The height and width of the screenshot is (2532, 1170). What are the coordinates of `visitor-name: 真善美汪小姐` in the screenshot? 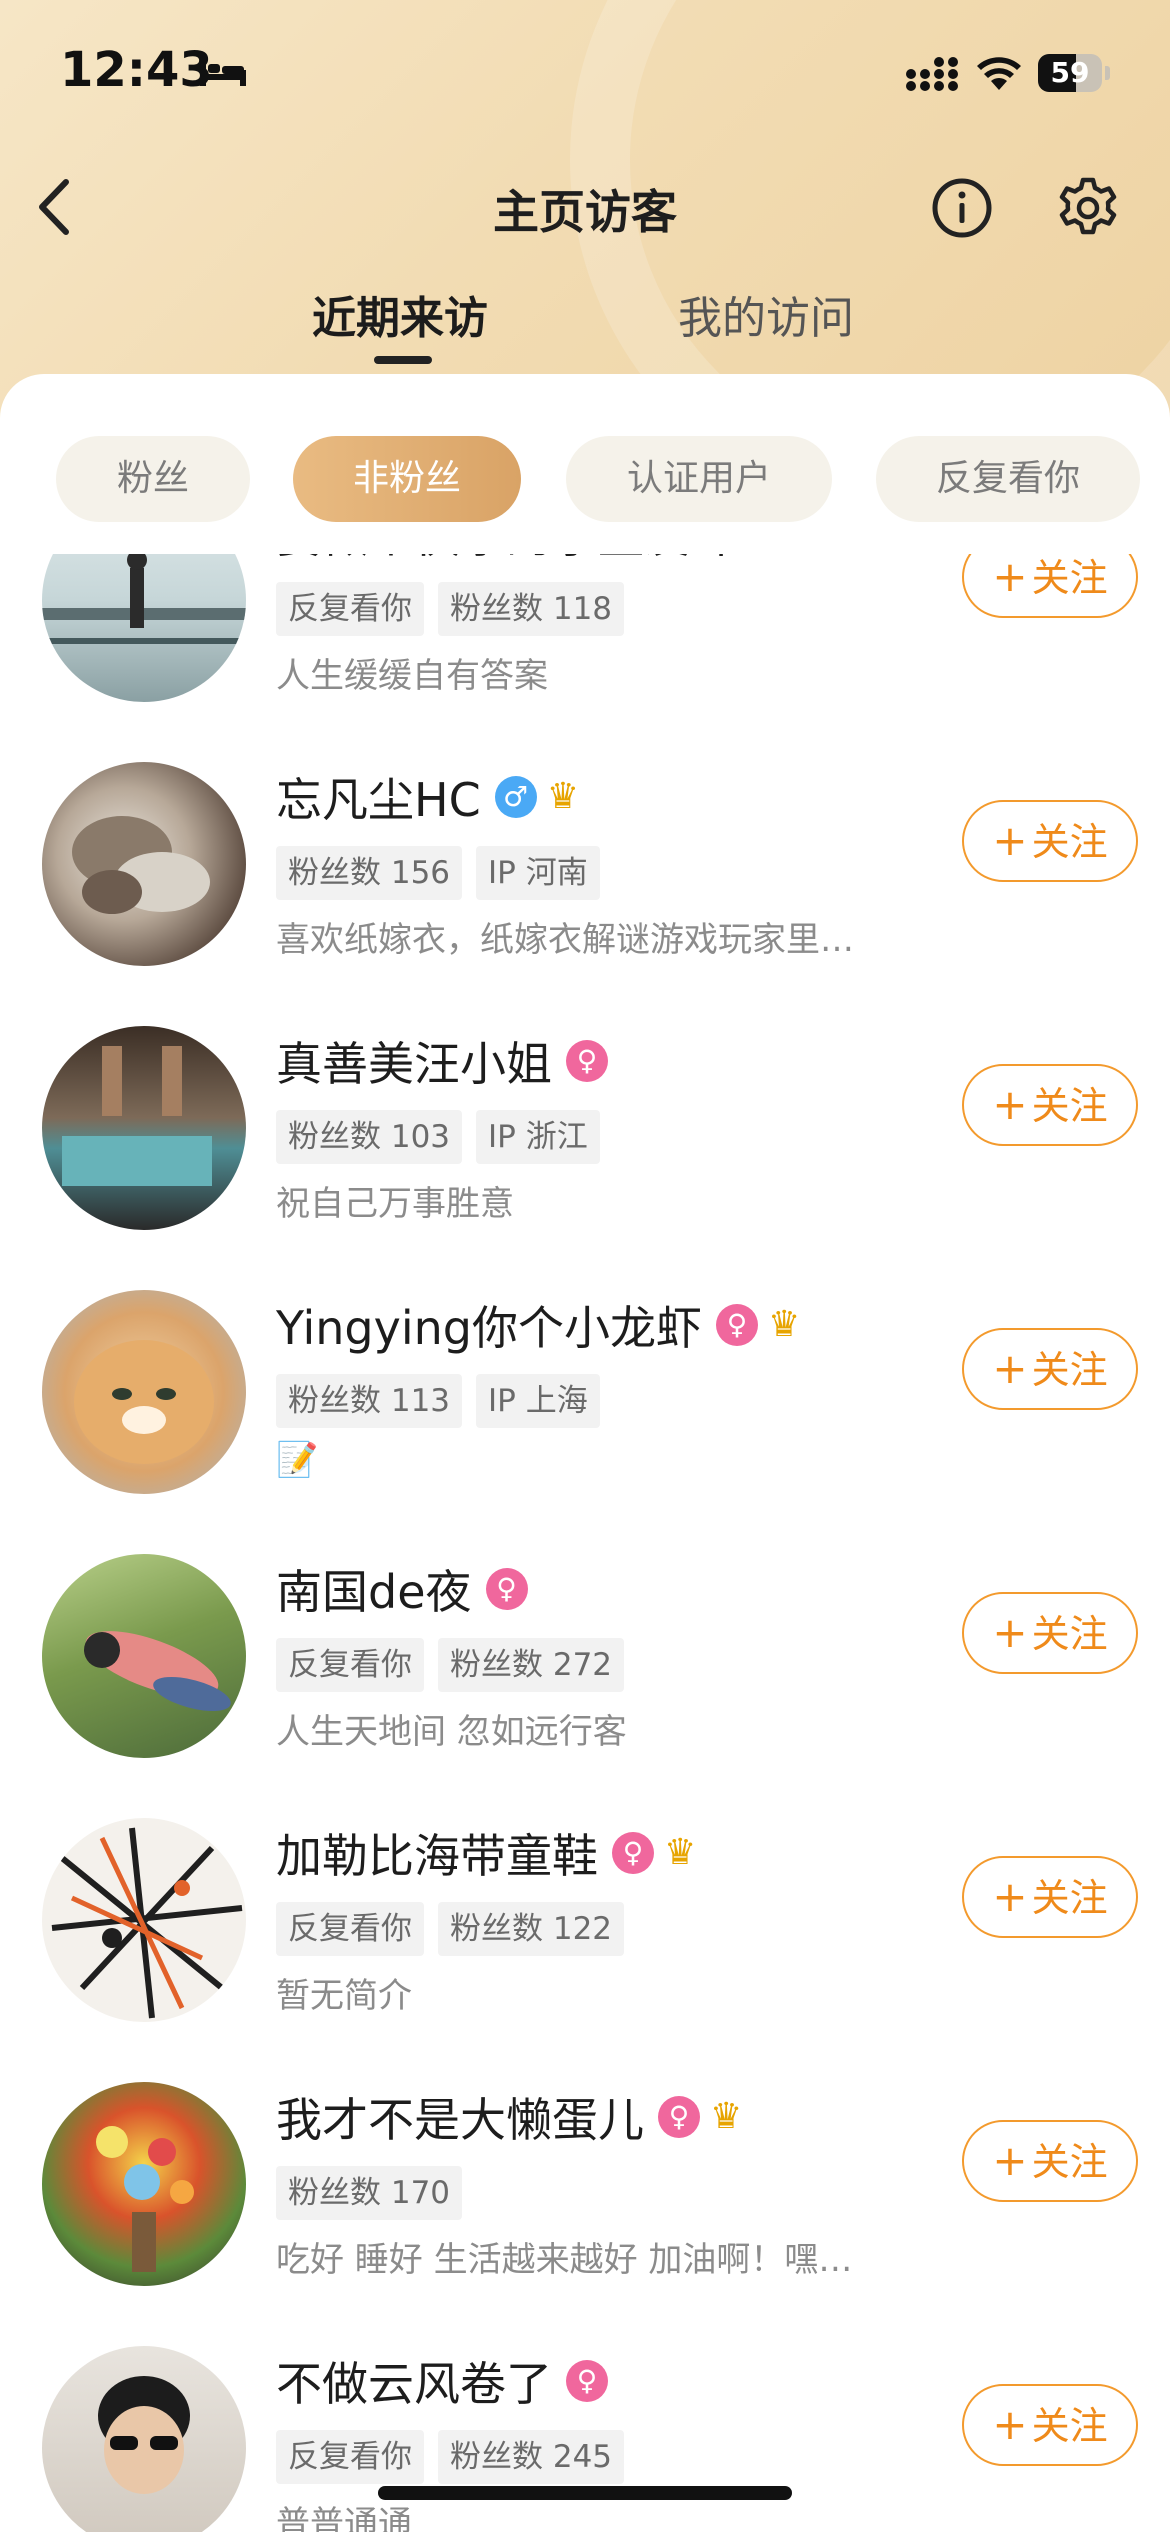 It's located at (414, 1061).